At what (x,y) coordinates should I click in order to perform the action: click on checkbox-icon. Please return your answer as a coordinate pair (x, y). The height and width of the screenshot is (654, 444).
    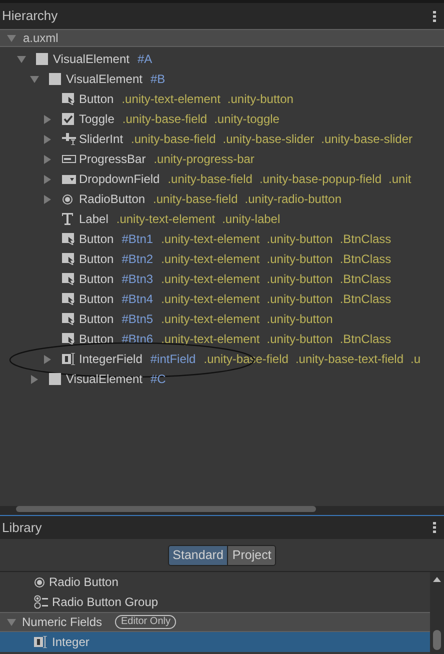
    Looking at the image, I should click on (68, 119).